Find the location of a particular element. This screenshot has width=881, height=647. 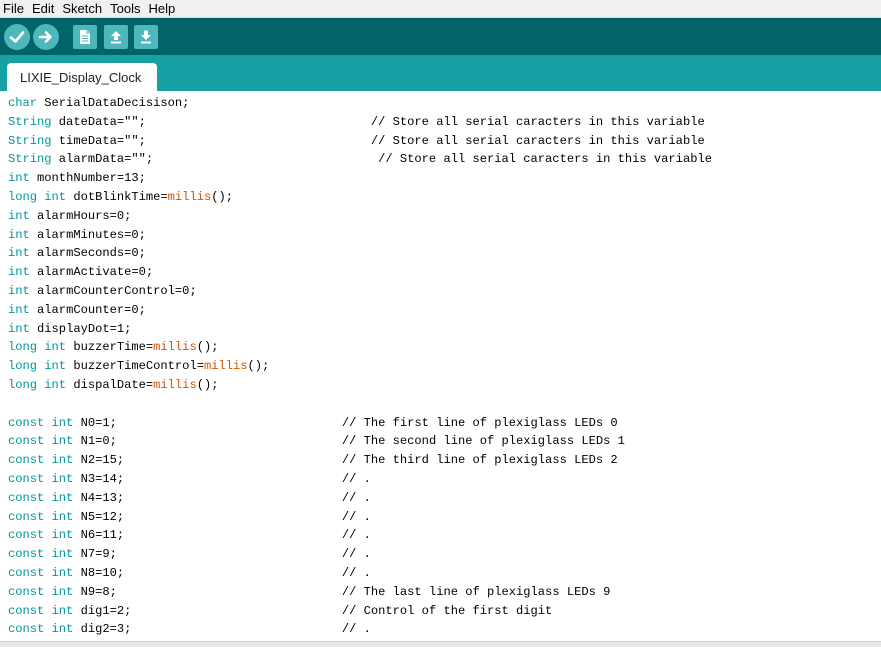

code-line: int alarmCounter=0; is located at coordinates (444, 310).